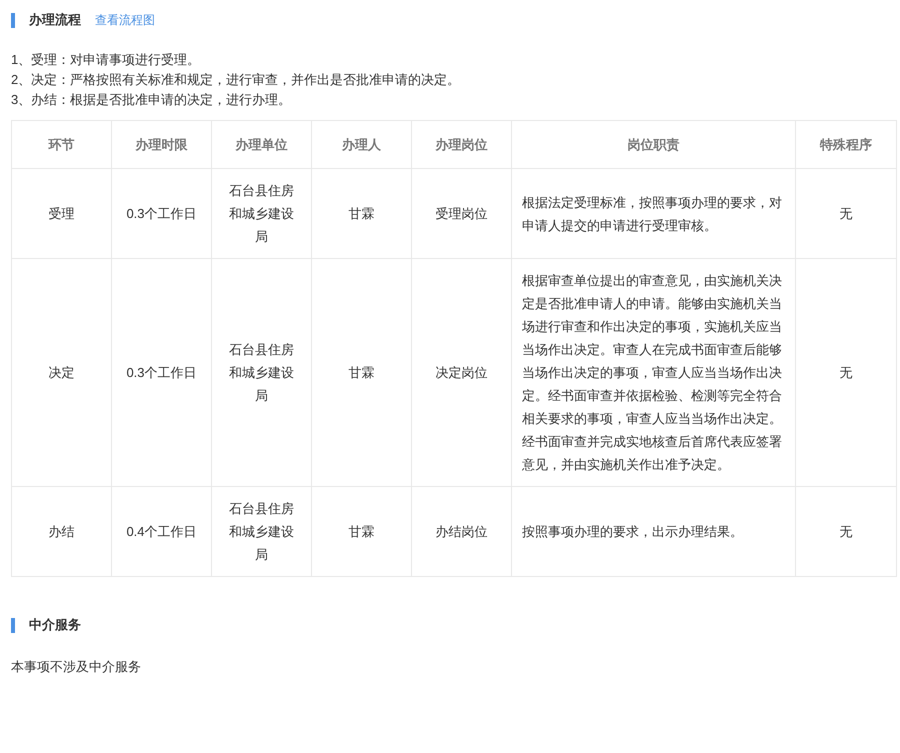 The height and width of the screenshot is (753, 900). I want to click on table-cell: 办结, so click(62, 531).